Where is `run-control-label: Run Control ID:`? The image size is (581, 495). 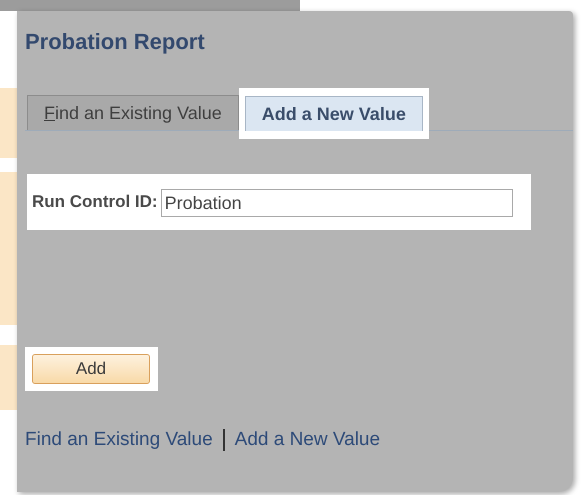
run-control-label: Run Control ID: is located at coordinates (95, 202).